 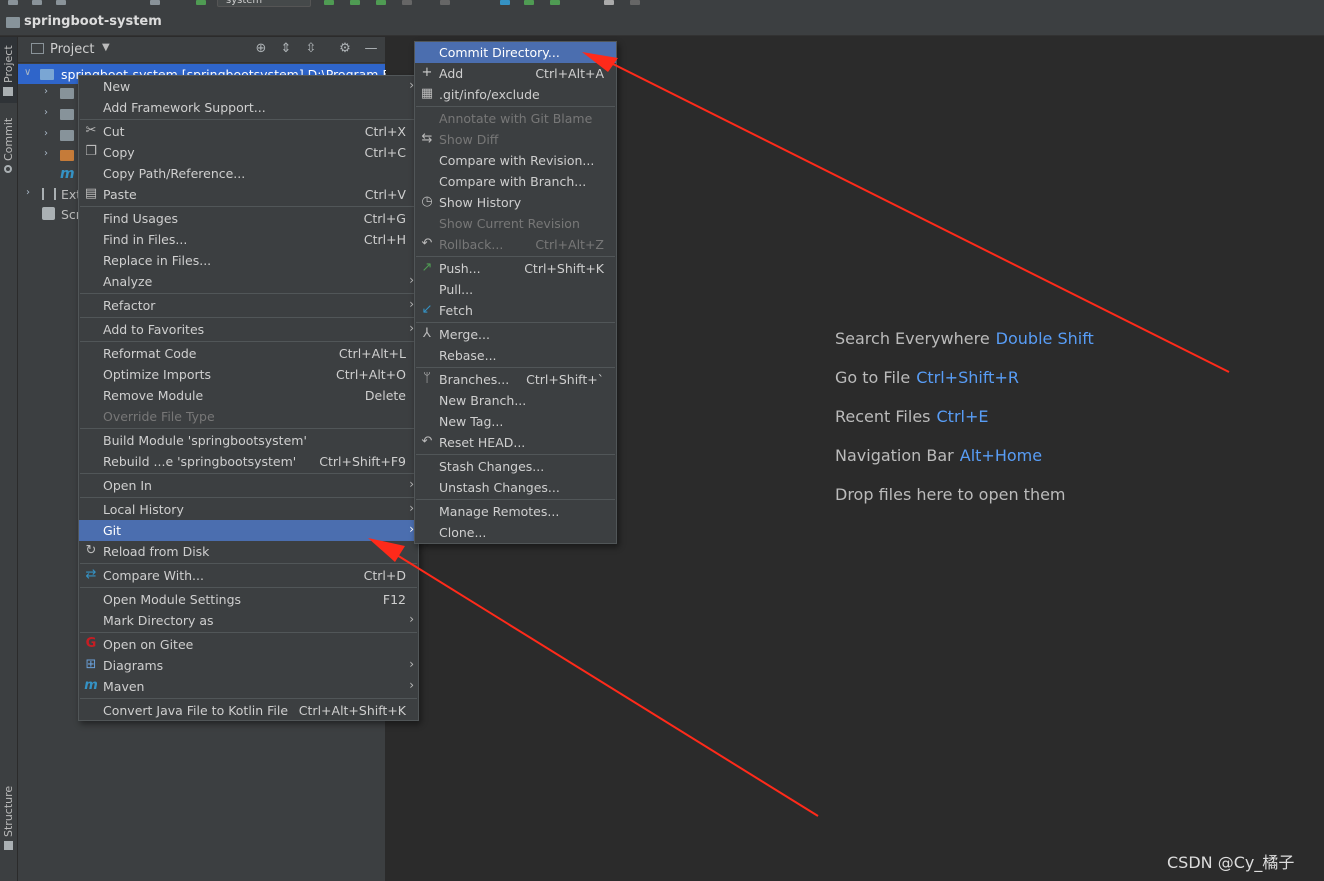 I want to click on arrow-to-git-menu, so click(x=593, y=677).